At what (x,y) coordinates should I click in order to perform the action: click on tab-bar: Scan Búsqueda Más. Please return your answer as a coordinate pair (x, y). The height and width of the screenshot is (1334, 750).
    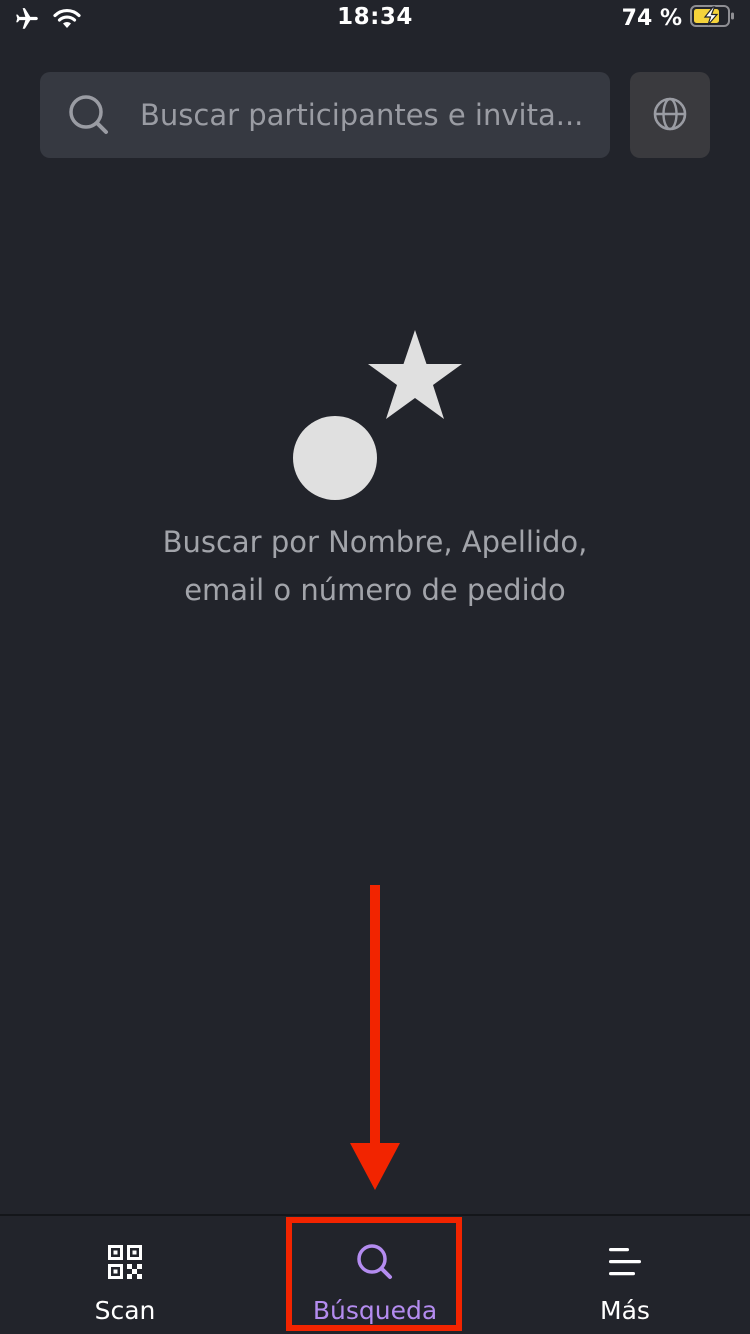
    Looking at the image, I should click on (375, 1274).